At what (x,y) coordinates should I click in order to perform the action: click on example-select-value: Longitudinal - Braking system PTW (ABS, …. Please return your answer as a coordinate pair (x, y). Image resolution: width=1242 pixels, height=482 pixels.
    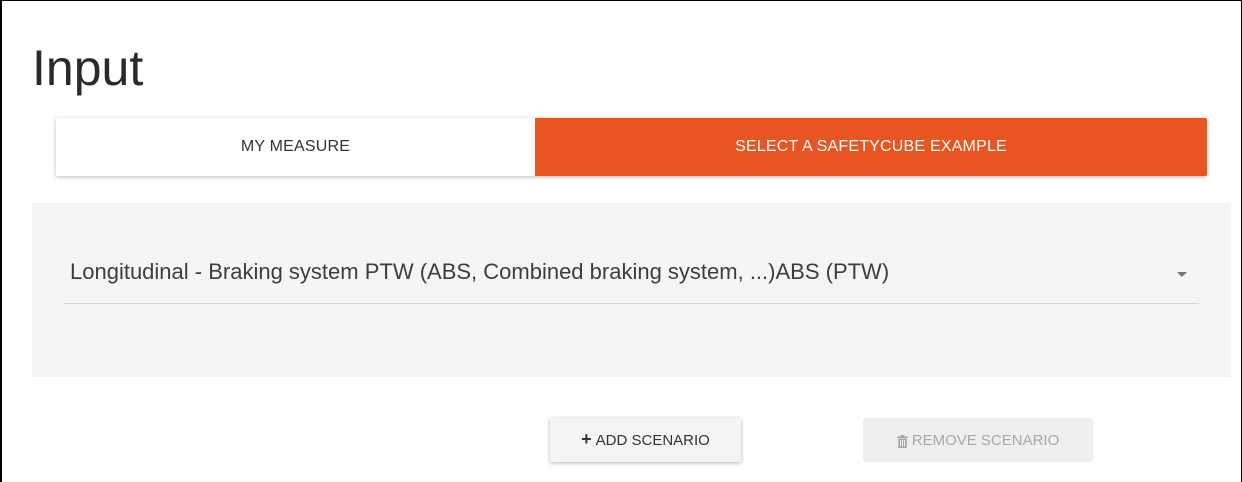
    Looking at the image, I should click on (480, 271).